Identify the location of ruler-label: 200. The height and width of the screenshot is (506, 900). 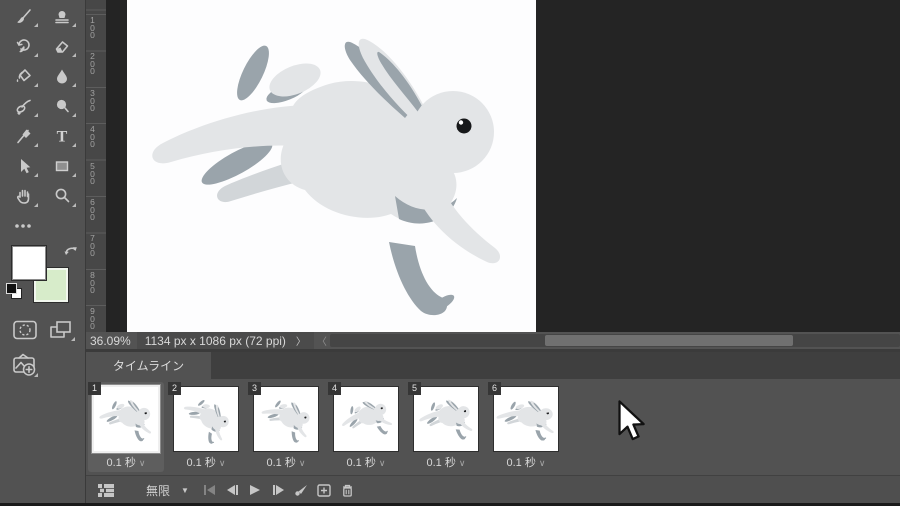
(92, 63).